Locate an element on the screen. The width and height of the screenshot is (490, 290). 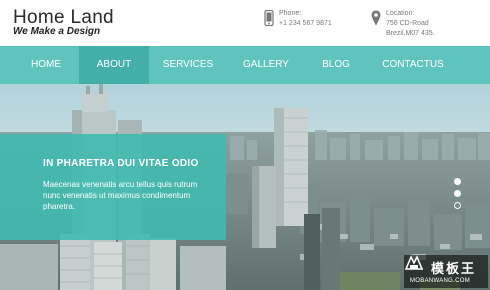
watermark-url: MOBANWANG.COM is located at coordinates (440, 281).